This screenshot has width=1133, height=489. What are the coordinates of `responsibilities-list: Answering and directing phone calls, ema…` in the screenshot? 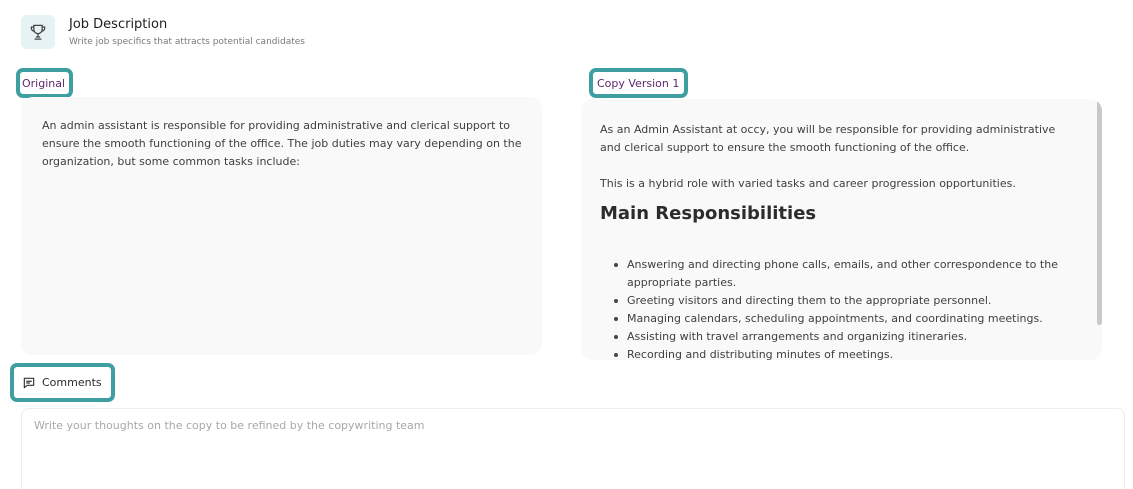 It's located at (831, 308).